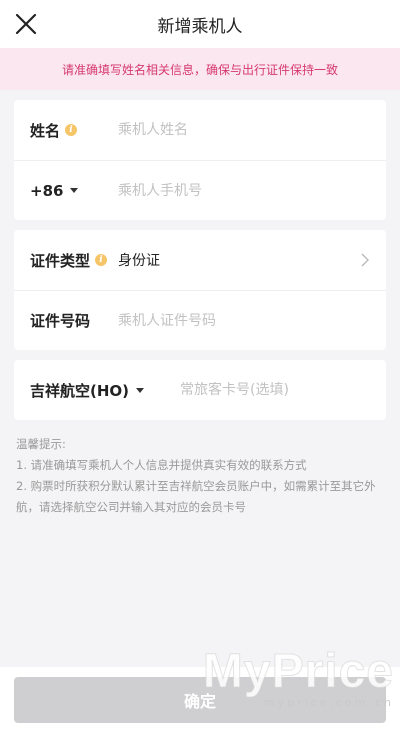  I want to click on notice-banner: 请准确填写姓名相关信息，确保与出行证件保持一致, so click(200, 69).